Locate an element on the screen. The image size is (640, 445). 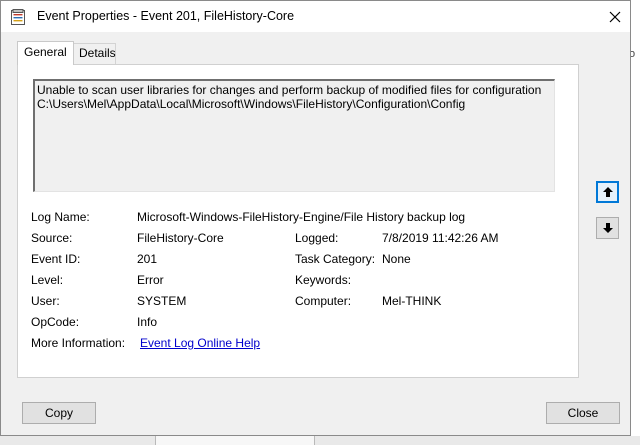
user-value: SYSTEM is located at coordinates (162, 301).